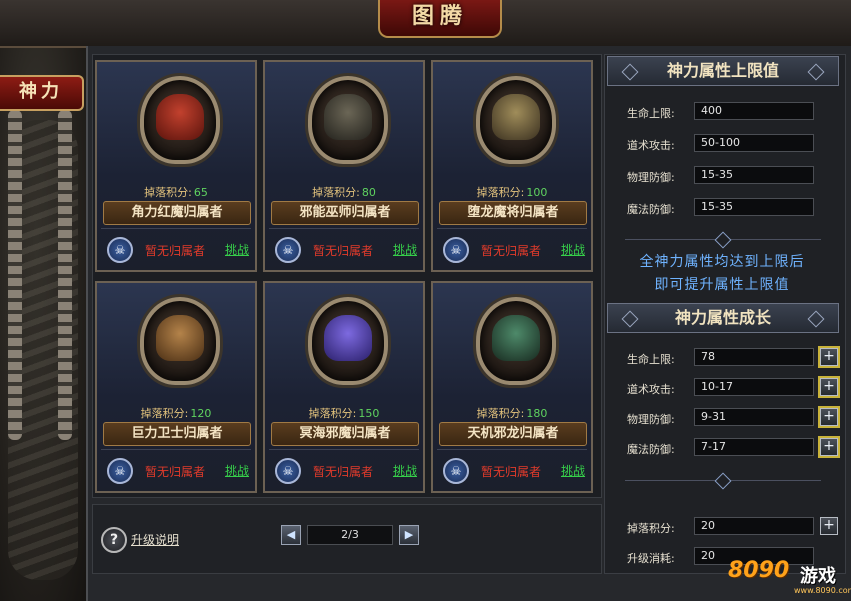  I want to click on owner-title: 冥海邪魔归属者, so click(345, 434).